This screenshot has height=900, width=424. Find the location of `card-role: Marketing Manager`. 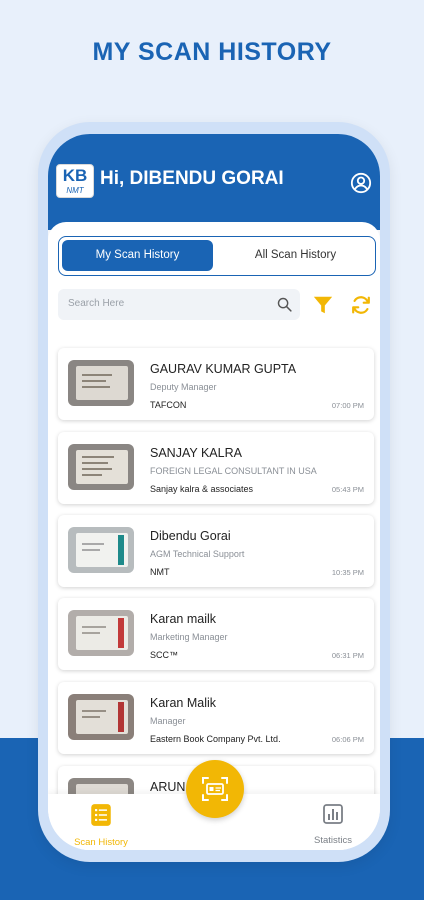

card-role: Marketing Manager is located at coordinates (189, 637).